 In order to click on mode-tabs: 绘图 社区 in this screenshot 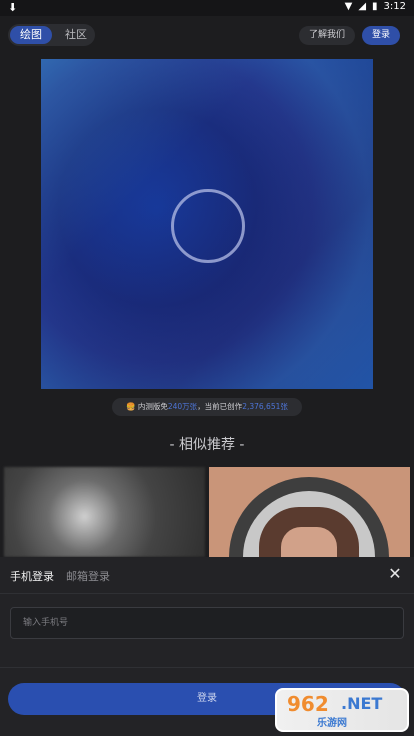, I will do `click(51, 35)`.